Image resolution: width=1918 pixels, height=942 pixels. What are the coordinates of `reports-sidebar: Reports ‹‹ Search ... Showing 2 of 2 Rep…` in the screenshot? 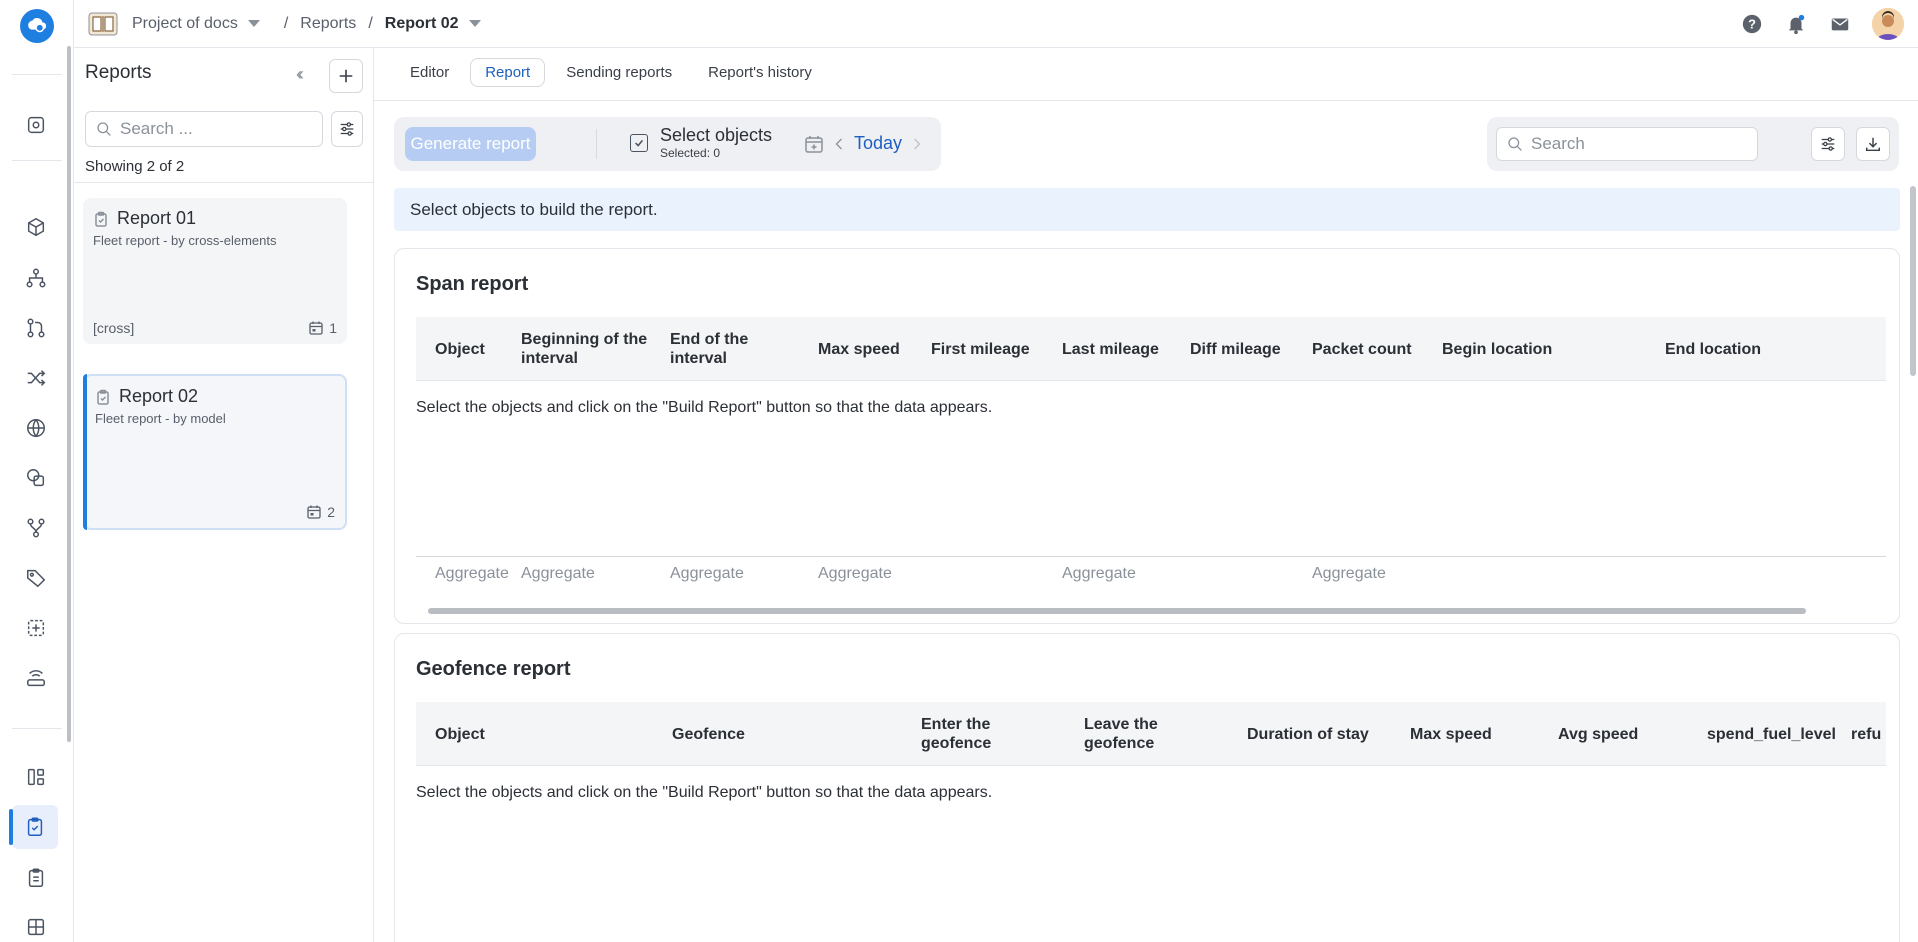 It's located at (224, 495).